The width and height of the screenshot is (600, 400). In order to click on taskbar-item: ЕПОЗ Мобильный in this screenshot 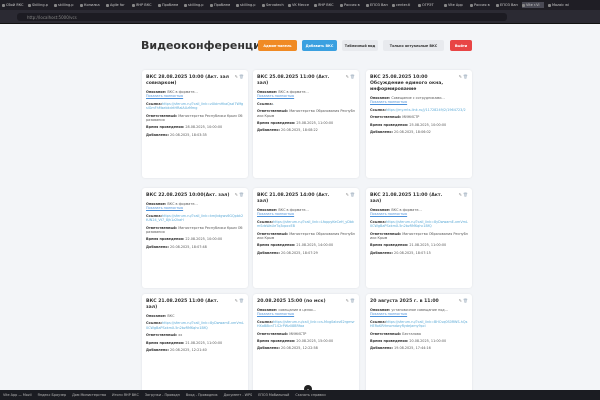, I will do `click(273, 395)`.